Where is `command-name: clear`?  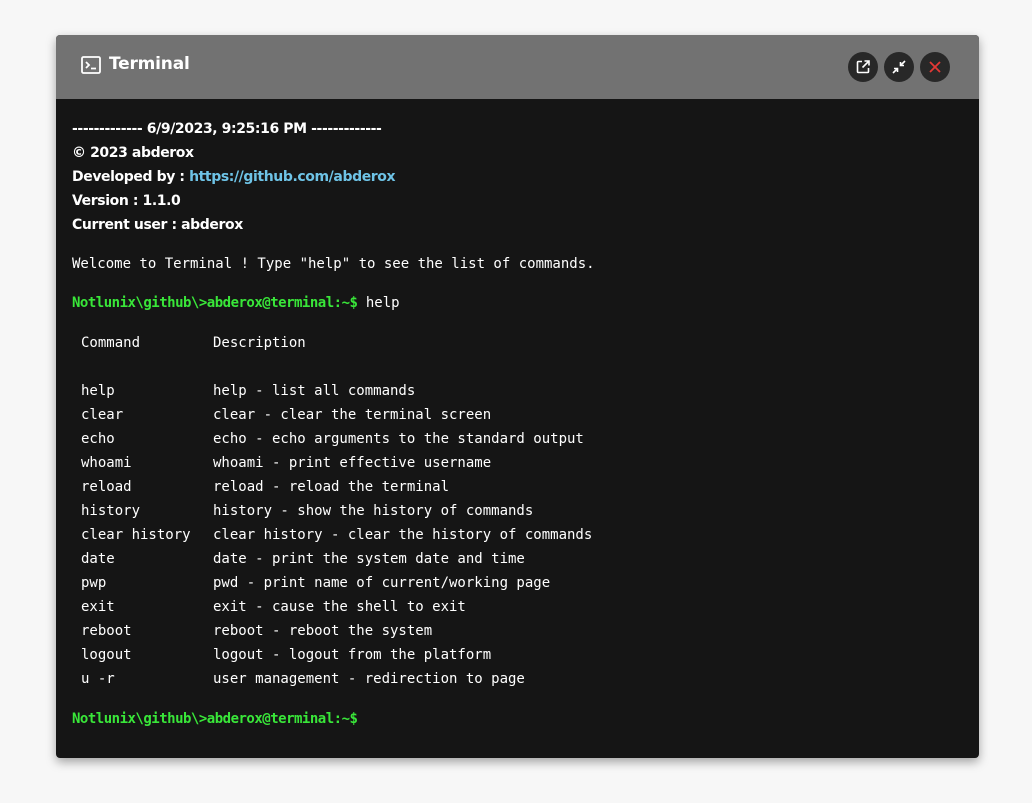
command-name: clear is located at coordinates (102, 415).